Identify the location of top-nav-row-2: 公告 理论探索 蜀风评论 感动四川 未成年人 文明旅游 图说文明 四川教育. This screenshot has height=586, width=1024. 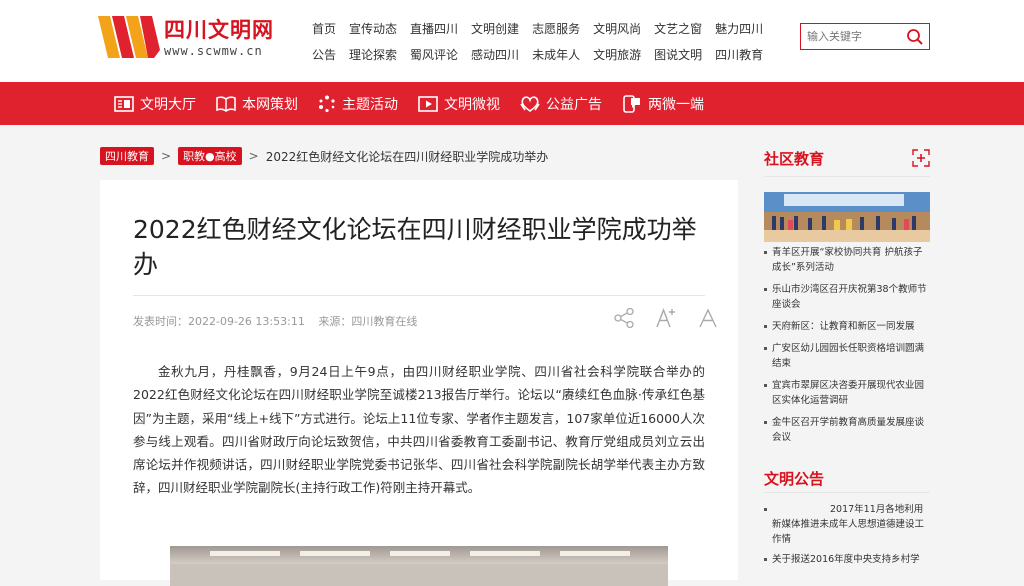
(552, 54).